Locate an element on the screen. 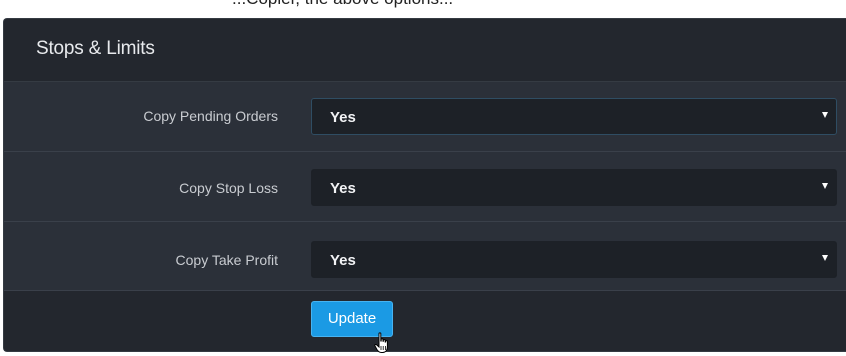 The image size is (846, 356). copy-stop-loss-select: Yes is located at coordinates (574, 187).